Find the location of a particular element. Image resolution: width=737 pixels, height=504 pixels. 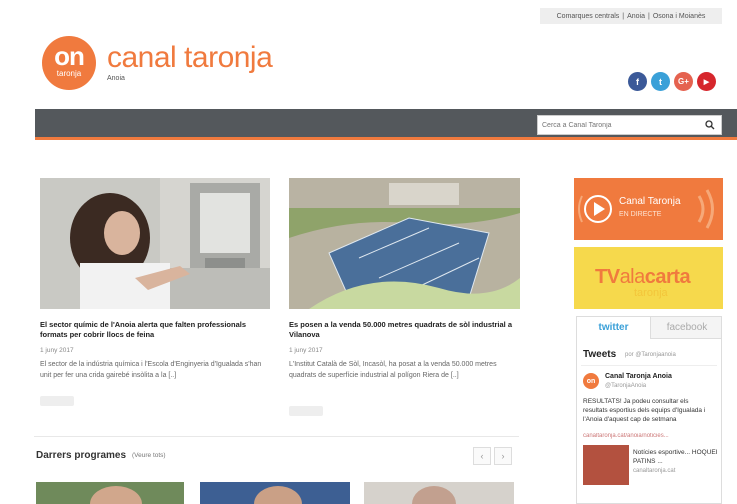

nav-item-contacte: Contacte is located at coordinates (373, 15).